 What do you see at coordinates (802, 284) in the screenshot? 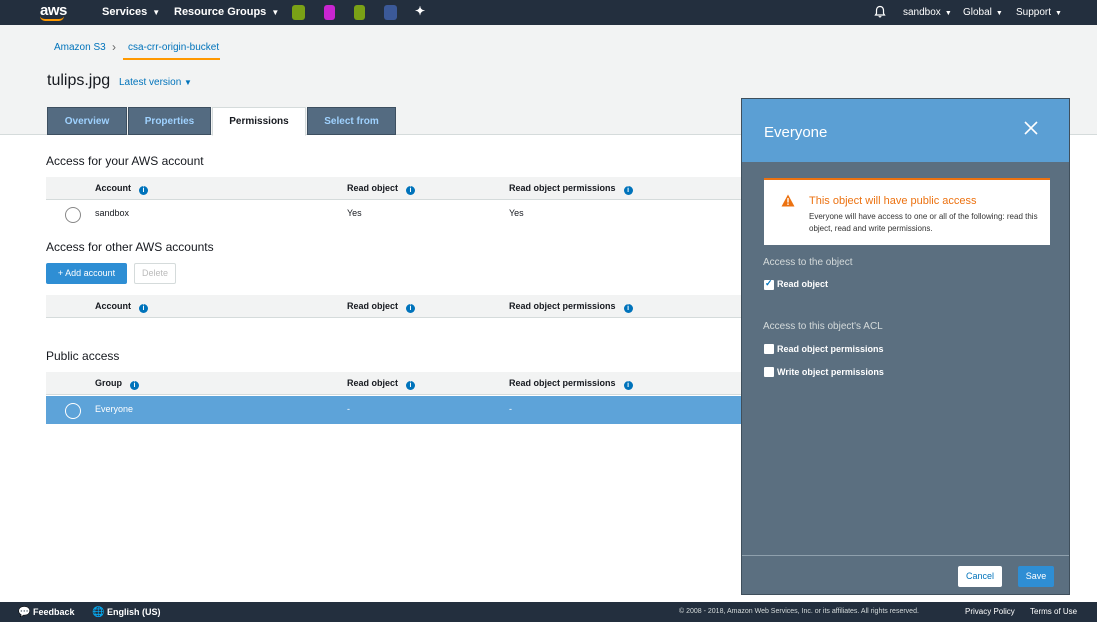
I see `read-object-label: Read object` at bounding box center [802, 284].